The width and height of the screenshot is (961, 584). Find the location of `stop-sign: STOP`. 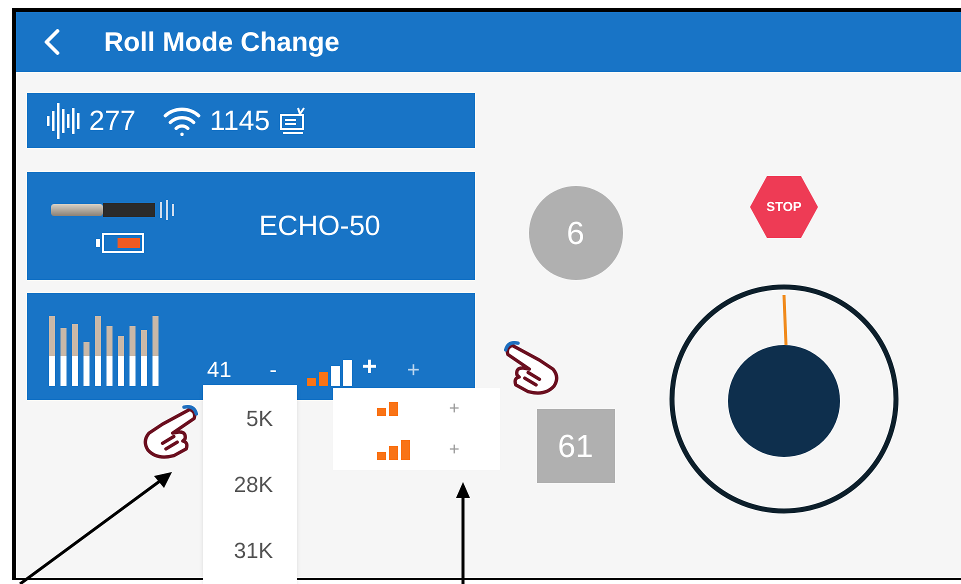

stop-sign: STOP is located at coordinates (784, 207).